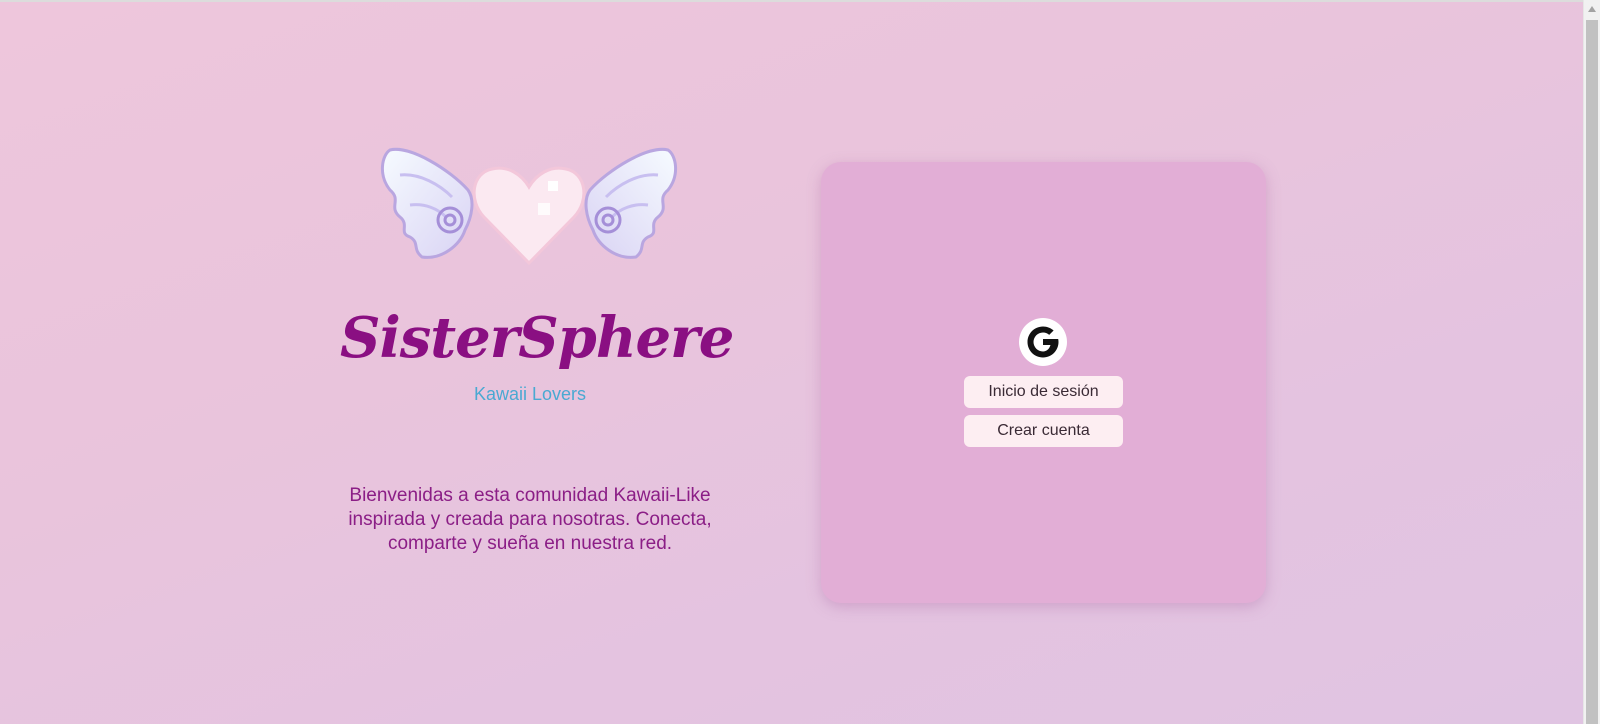 Image resolution: width=1600 pixels, height=724 pixels. Describe the element at coordinates (1592, 372) in the screenshot. I see `scrollbar-thumb` at that location.